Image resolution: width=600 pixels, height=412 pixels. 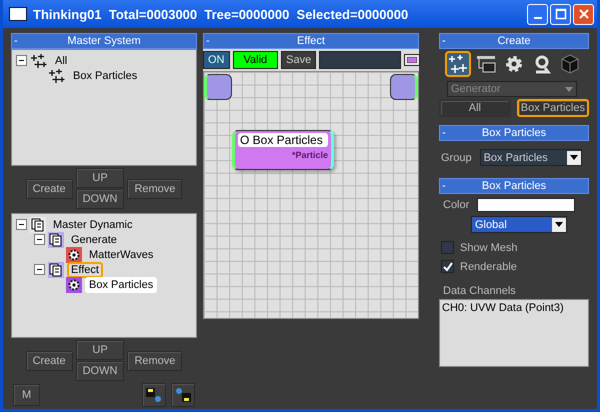 I want to click on checkbox-label: Renderable, so click(x=488, y=266).